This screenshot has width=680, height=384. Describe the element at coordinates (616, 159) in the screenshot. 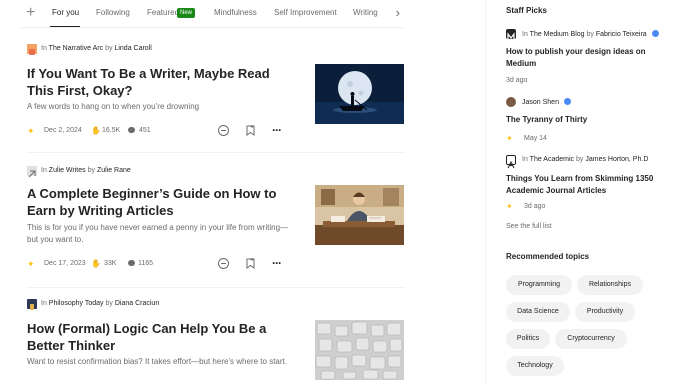

I see `author-link: James Horton, Ph.D` at that location.